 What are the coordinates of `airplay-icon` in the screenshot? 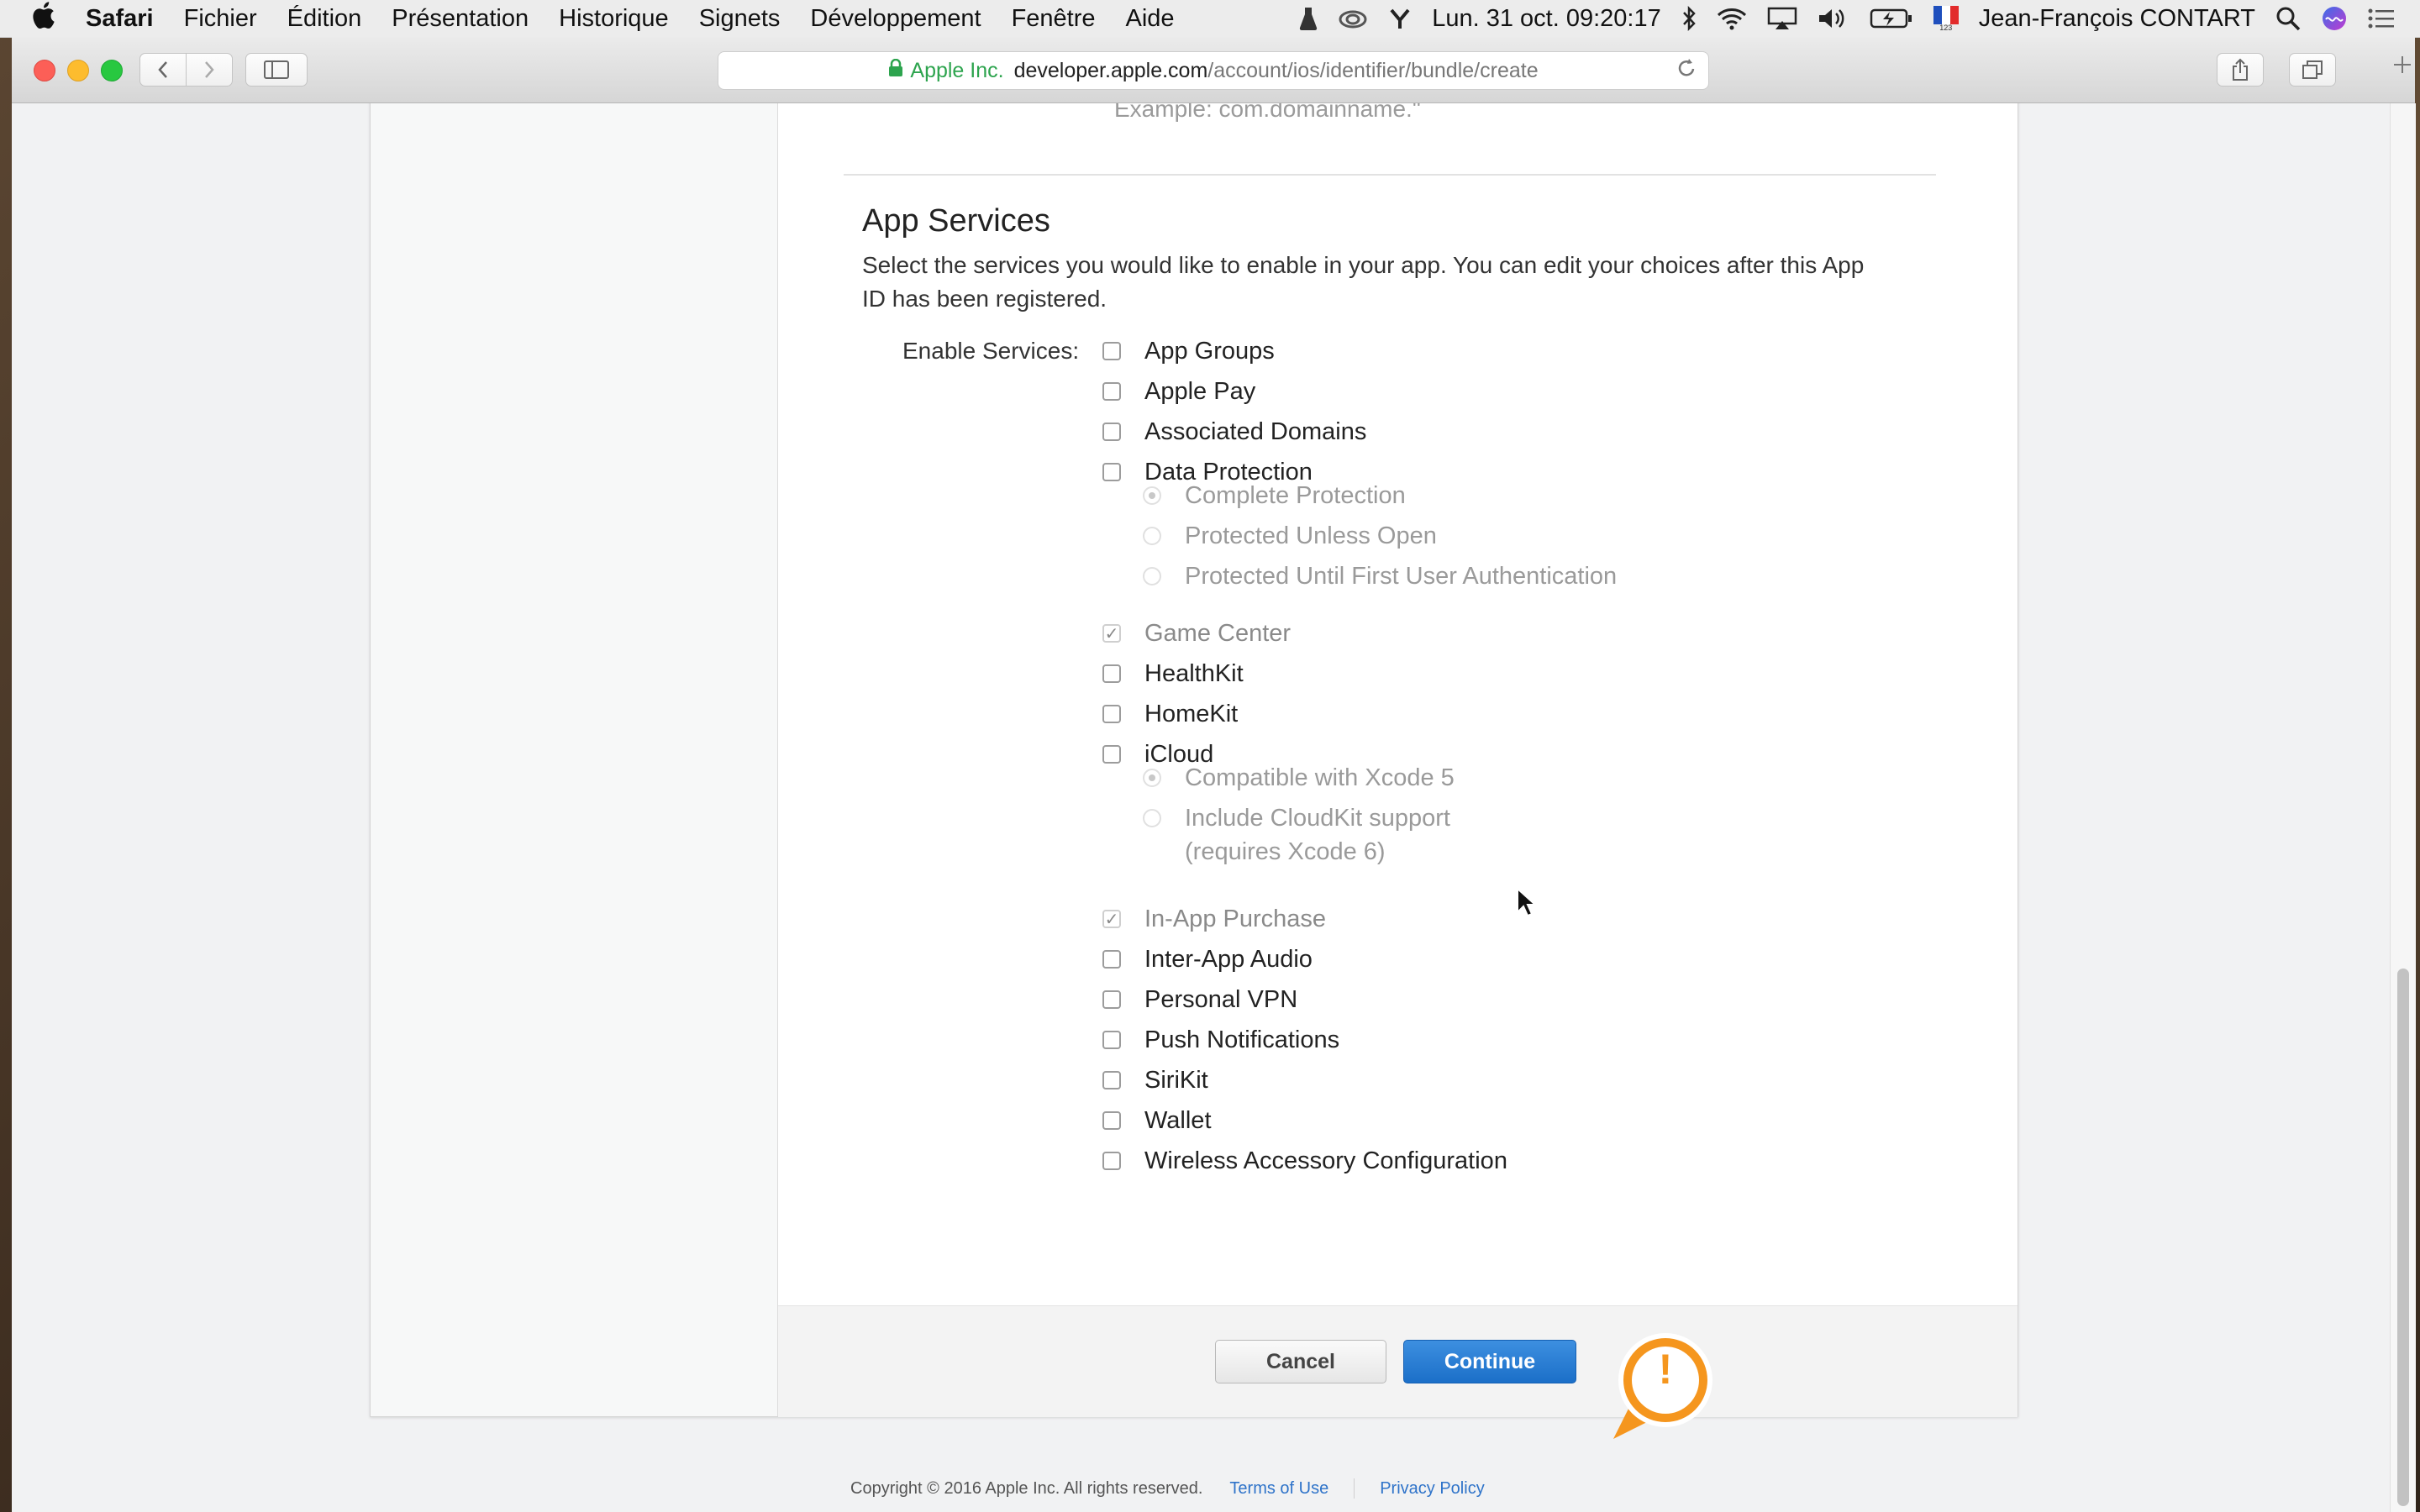 It's located at (1782, 18).